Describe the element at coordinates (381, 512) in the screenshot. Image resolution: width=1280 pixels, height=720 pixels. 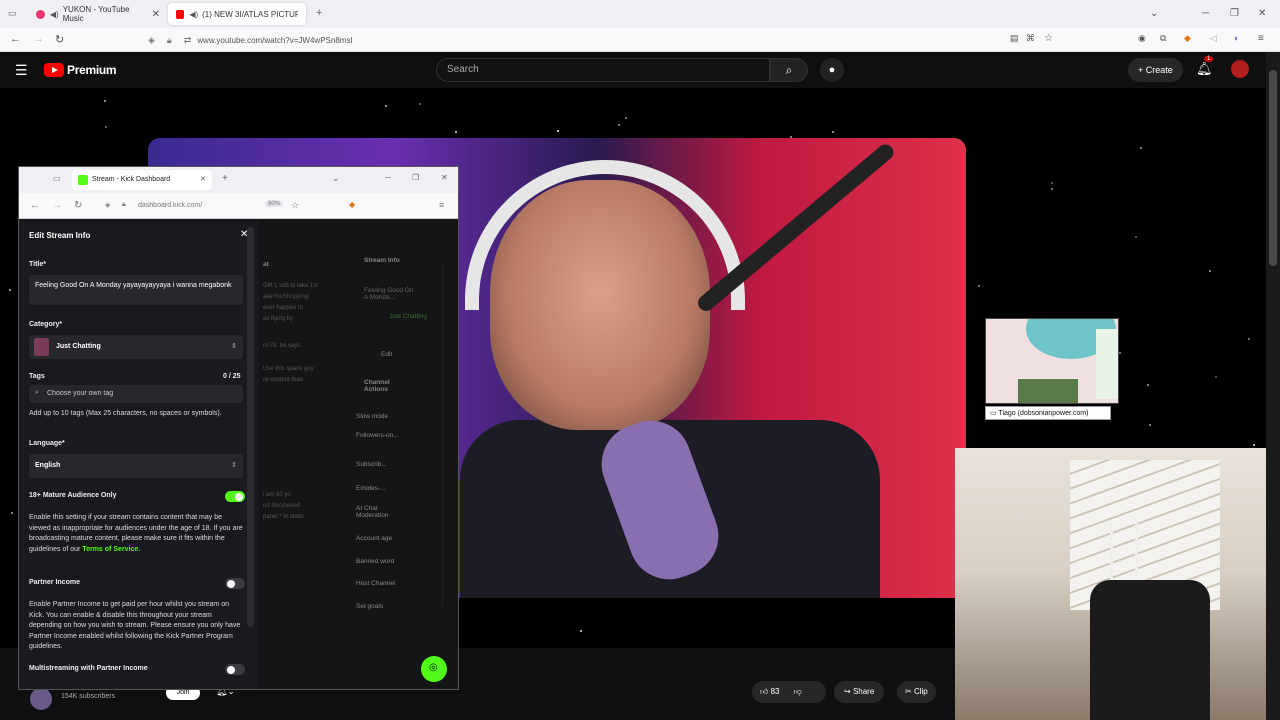
I see `ai-moderation-item: AI Chat Moderation` at that location.